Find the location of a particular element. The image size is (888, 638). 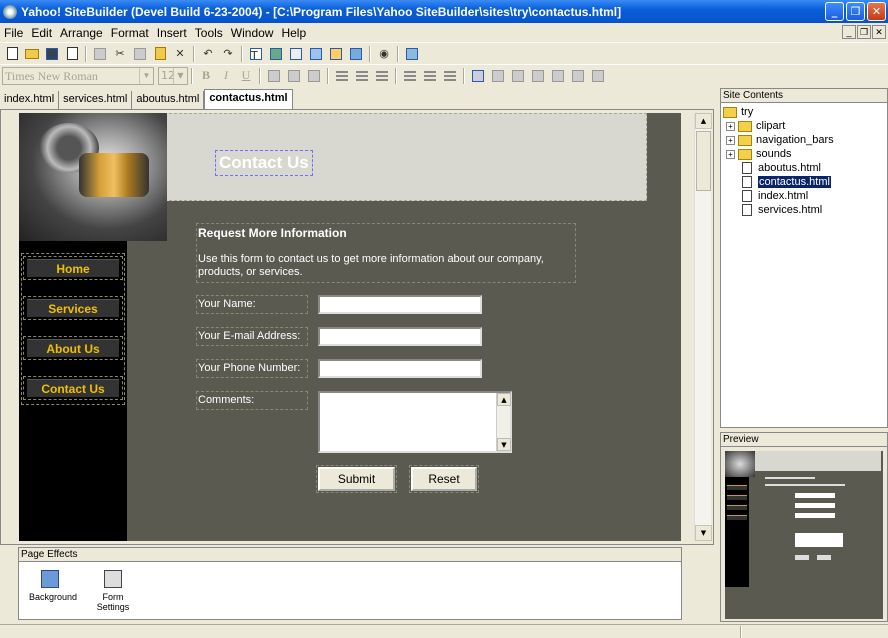

nav-contactus-button: Contact Us is located at coordinates (73, 388).